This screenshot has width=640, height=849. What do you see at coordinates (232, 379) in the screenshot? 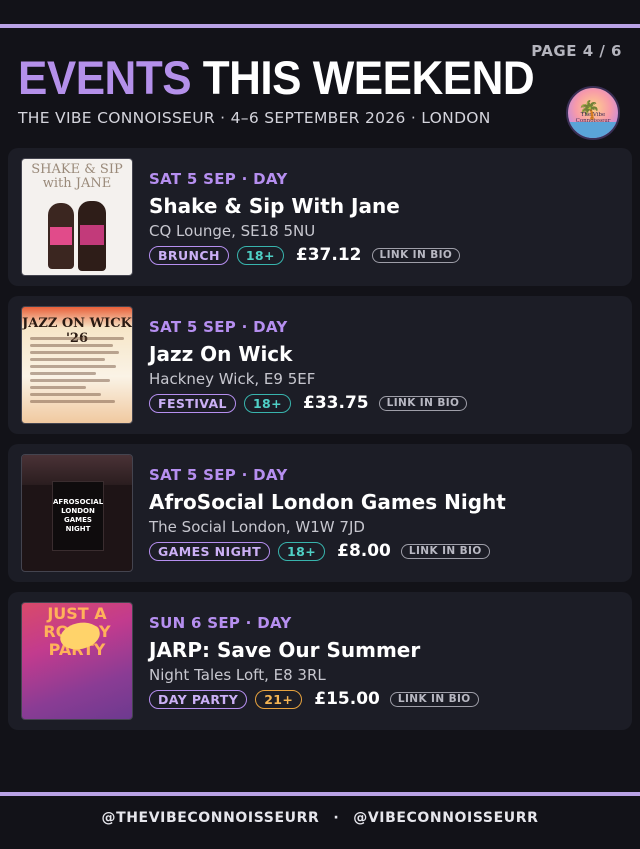
I see `event-venue: Hackney Wick, E9 5EF` at bounding box center [232, 379].